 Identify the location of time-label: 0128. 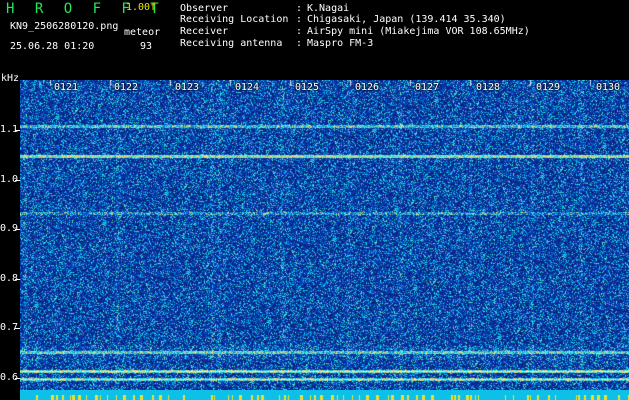
(488, 87).